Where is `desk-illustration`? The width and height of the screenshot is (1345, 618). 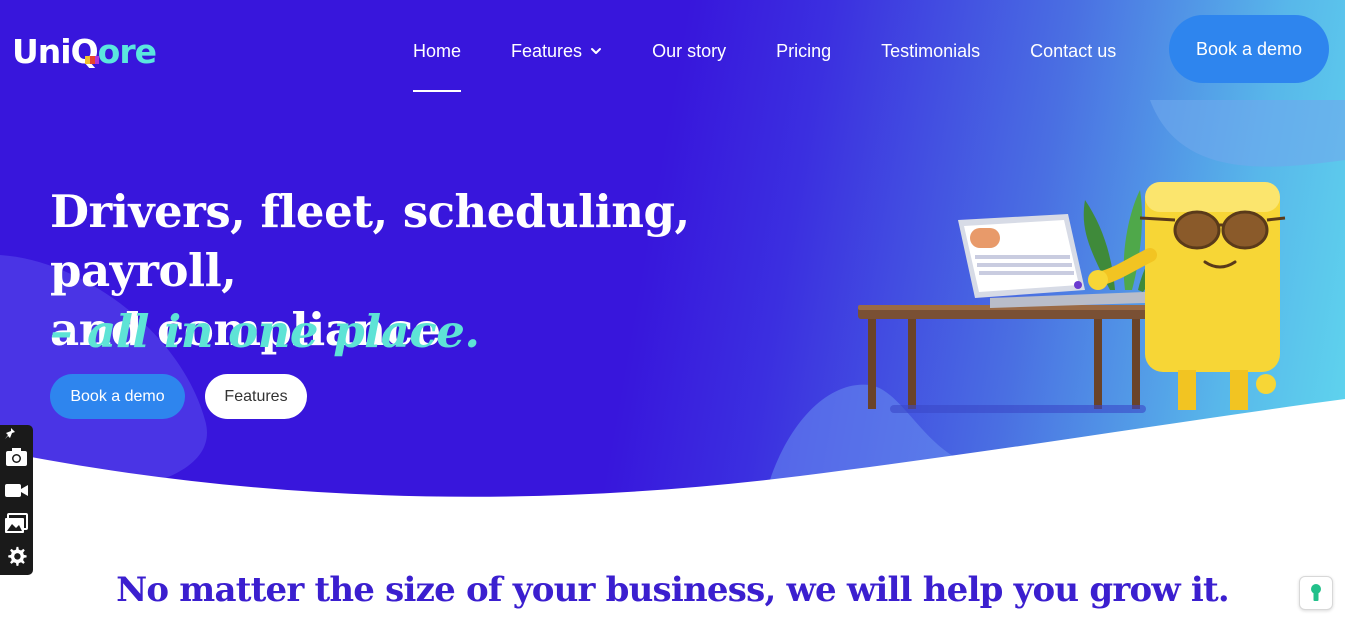
desk-illustration is located at coordinates (1005, 359).